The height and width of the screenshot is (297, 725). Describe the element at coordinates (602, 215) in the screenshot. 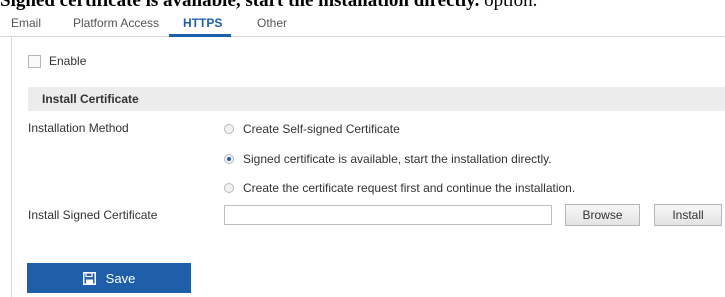

I see `browse-button: Browse` at that location.